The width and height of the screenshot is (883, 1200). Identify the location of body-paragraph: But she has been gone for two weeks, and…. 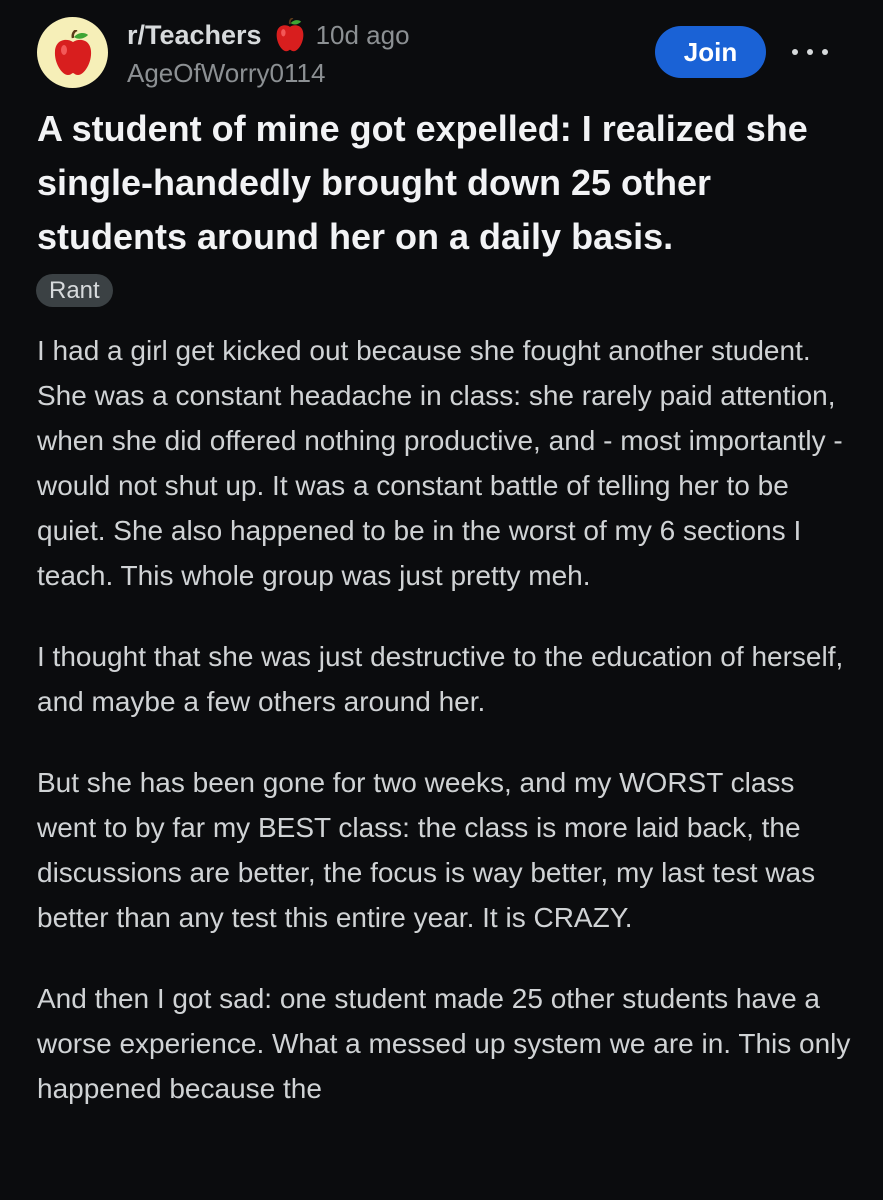
(426, 850).